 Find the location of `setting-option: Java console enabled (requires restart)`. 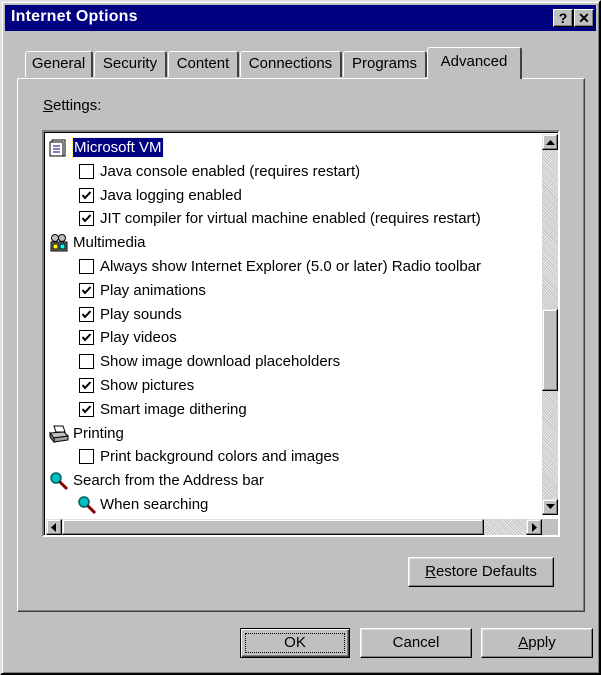

setting-option: Java console enabled (requires restart) is located at coordinates (294, 171).